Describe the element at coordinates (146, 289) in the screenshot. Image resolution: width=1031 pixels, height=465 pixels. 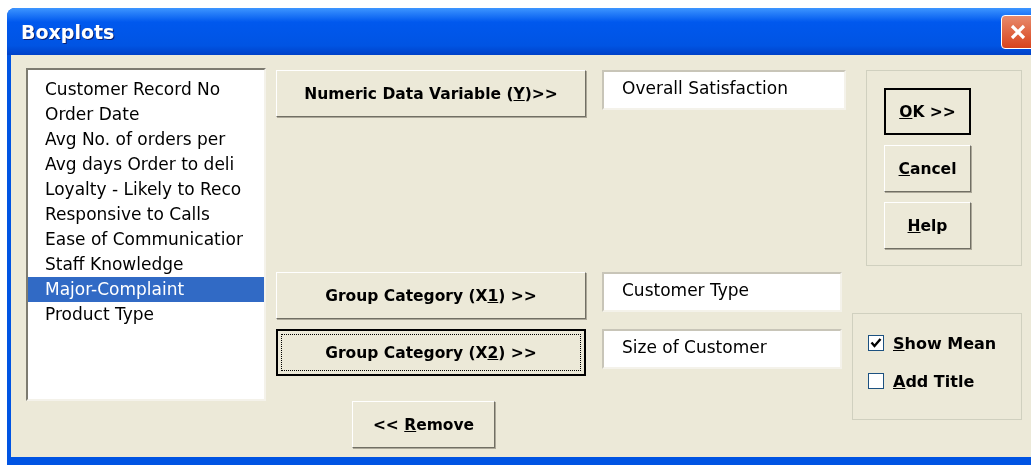
I see `list-item: Major-Complaint` at that location.